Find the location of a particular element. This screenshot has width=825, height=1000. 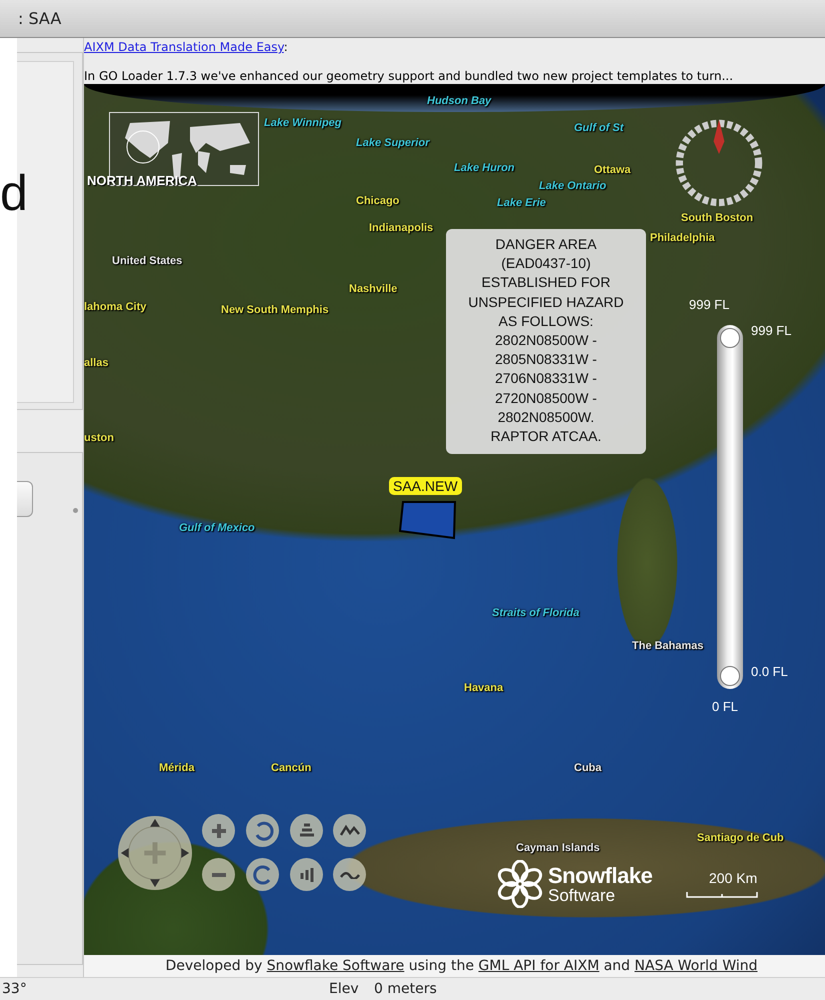

credits-link: GML API for AIXM is located at coordinates (539, 966).